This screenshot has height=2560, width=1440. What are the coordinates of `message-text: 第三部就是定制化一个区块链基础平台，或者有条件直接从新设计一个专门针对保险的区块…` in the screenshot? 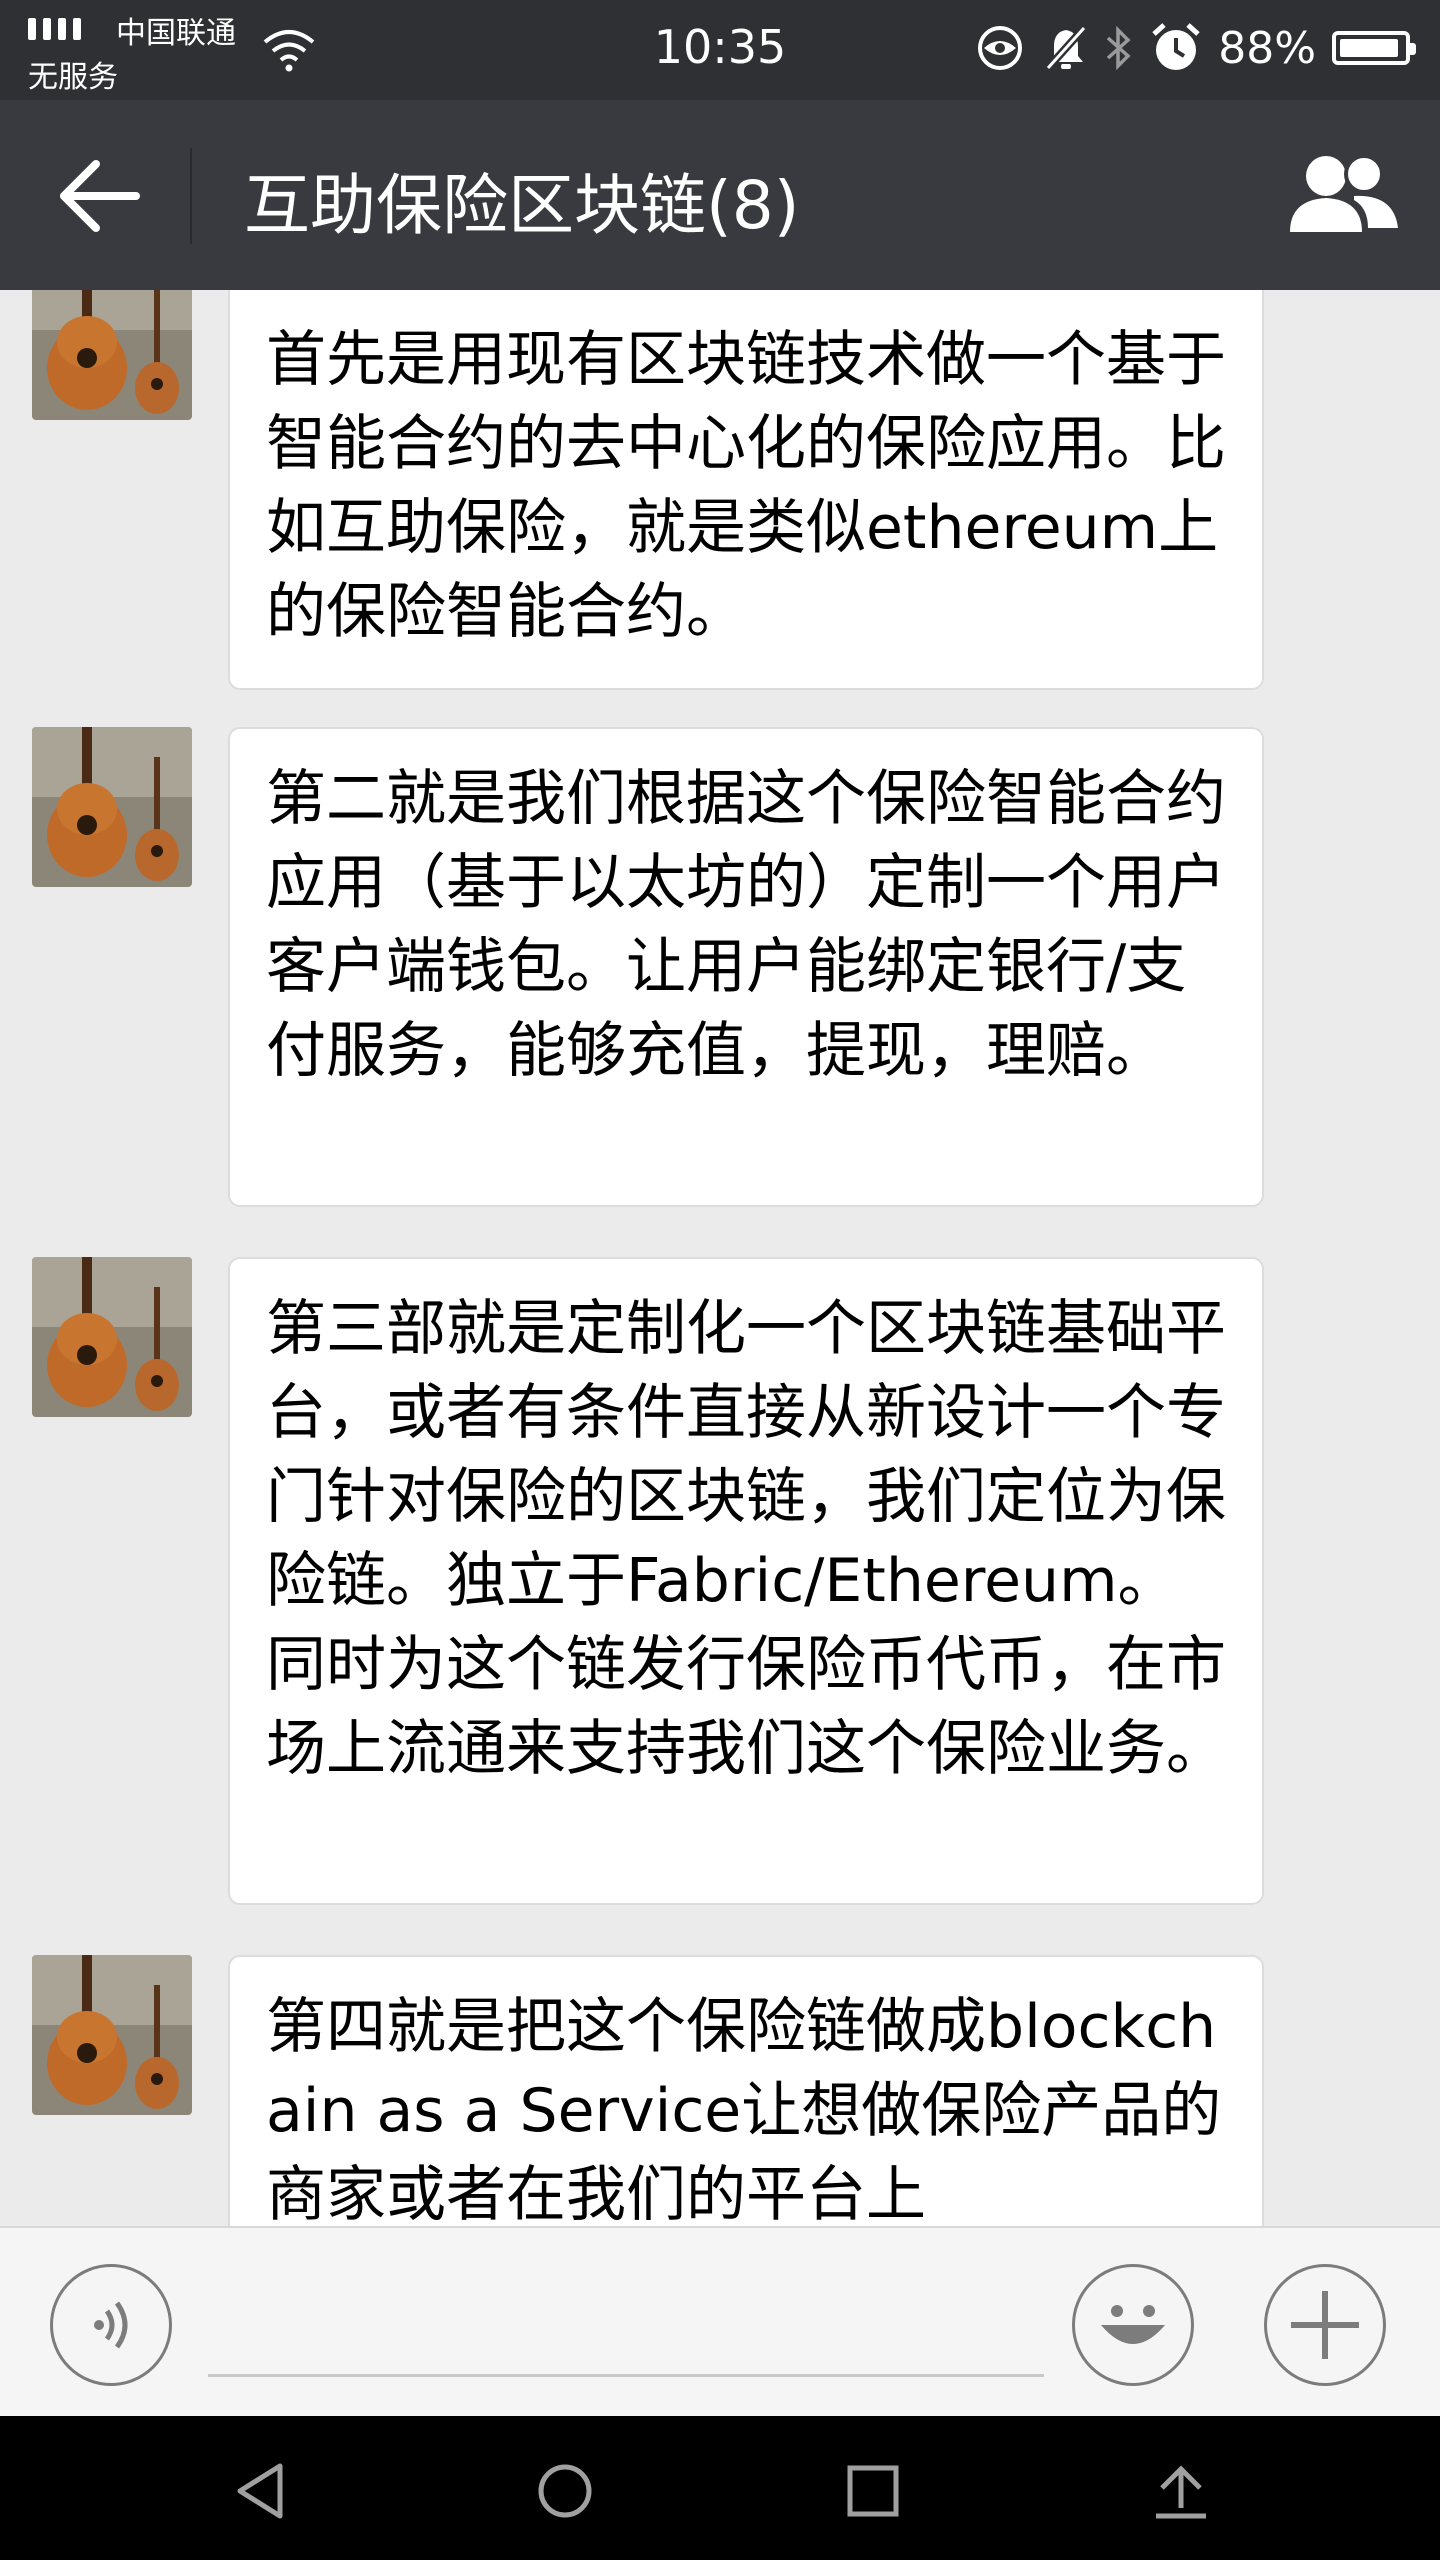 It's located at (746, 1539).